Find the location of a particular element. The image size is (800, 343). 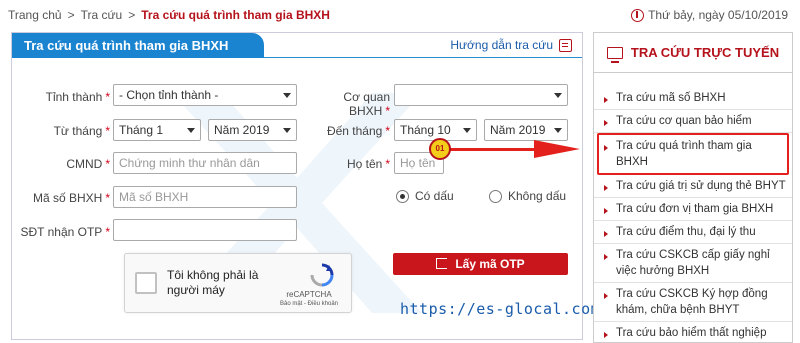

date-text: Thứ bảy, ngày 05/10/2019 is located at coordinates (718, 15).